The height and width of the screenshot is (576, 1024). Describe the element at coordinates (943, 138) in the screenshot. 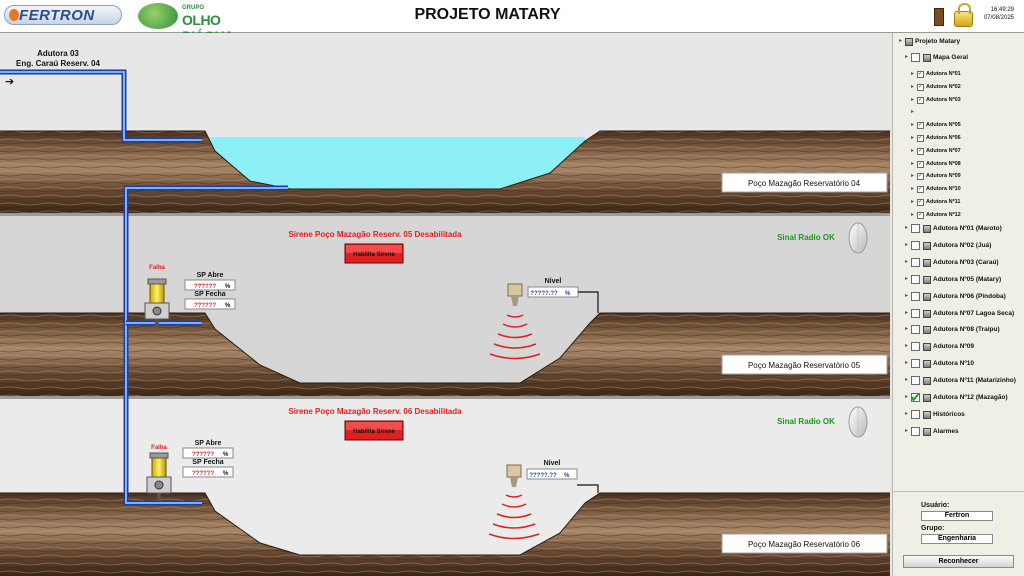

I see `tree-subitem-label: Adutora Nº06` at that location.